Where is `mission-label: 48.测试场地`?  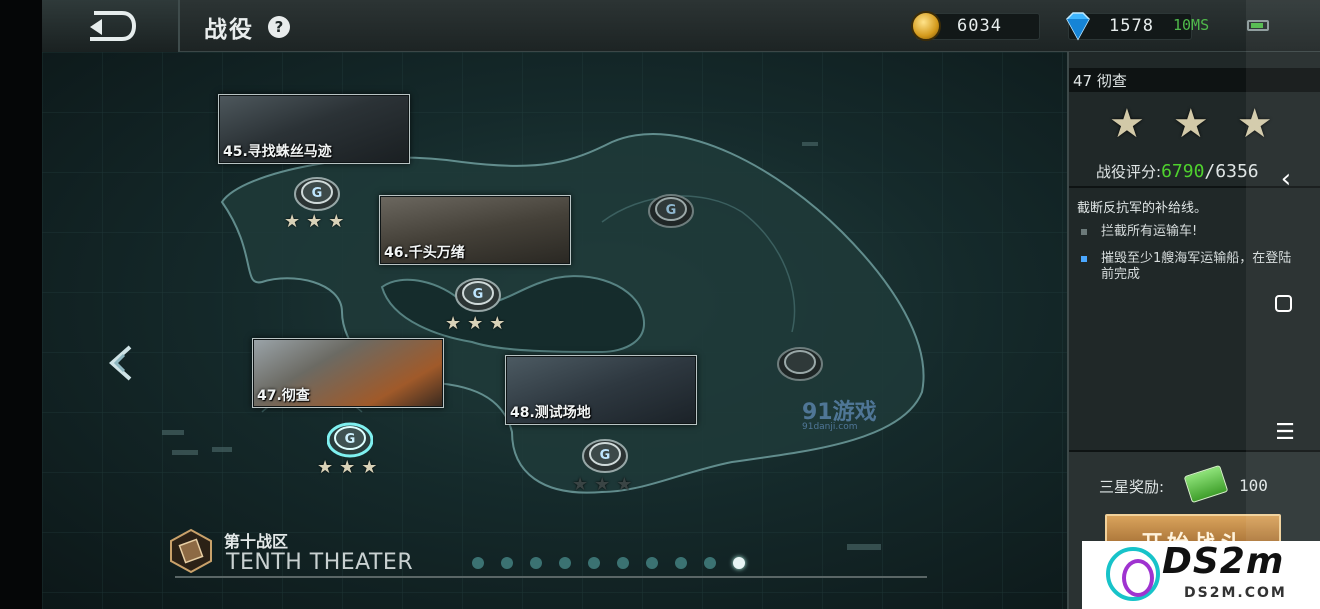 mission-label: 48.测试场地 is located at coordinates (550, 413).